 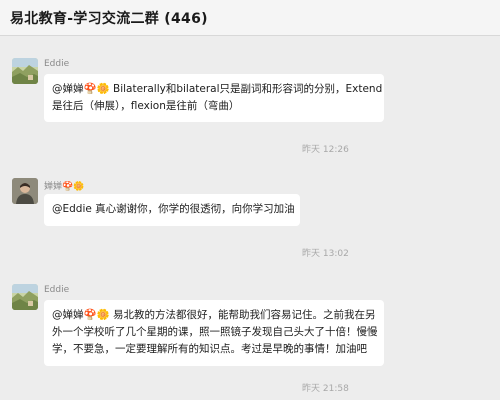 I want to click on message-text-line: 是往后（伸展），flexion是往前（弯曲）, so click(x=146, y=106).